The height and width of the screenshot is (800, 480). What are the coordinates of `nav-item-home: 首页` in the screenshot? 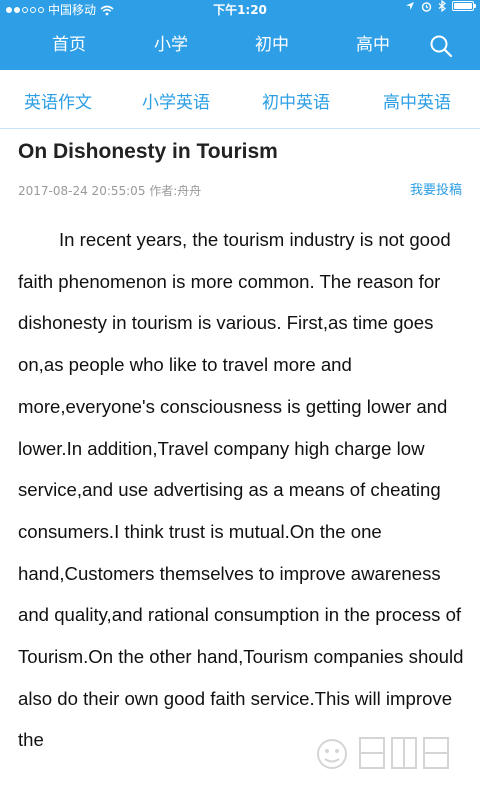 It's located at (69, 45).